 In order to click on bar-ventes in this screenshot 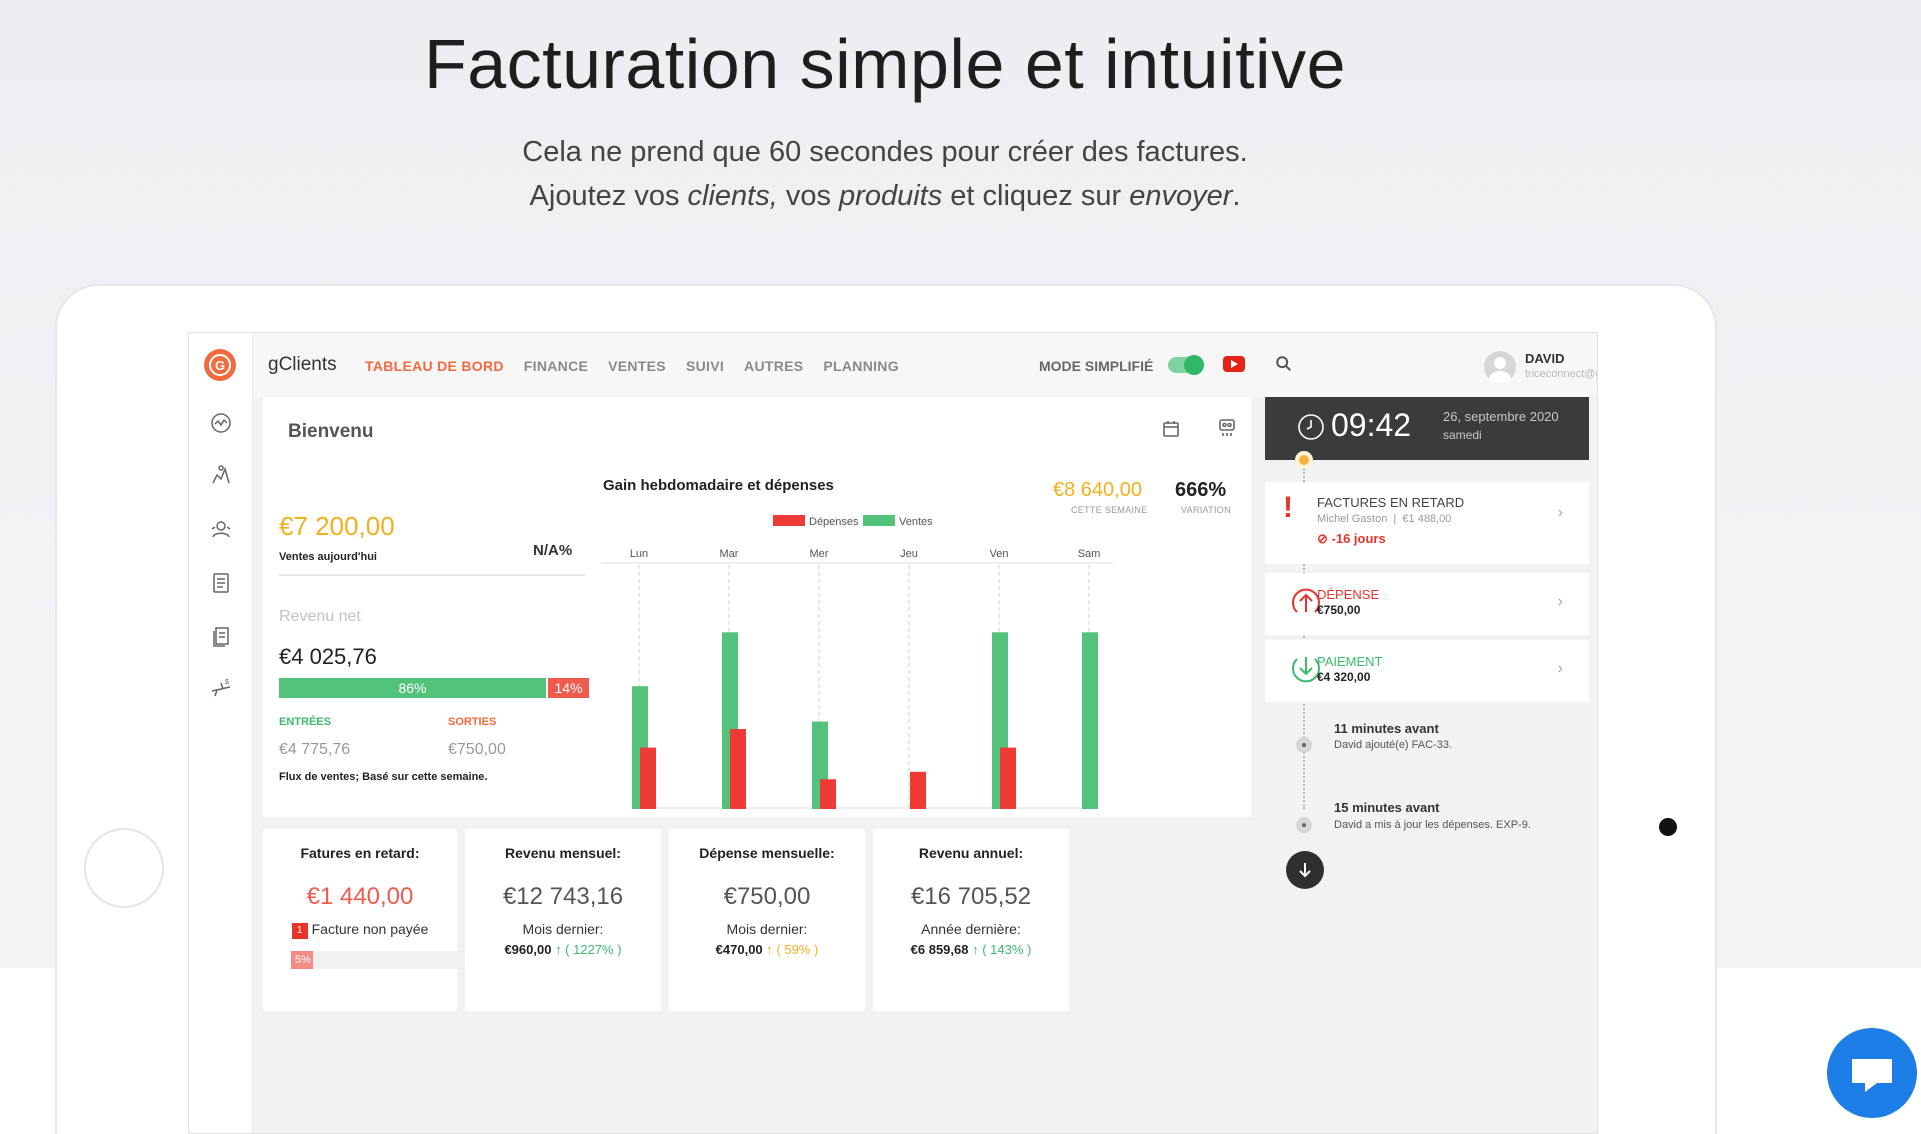, I will do `click(1090, 720)`.